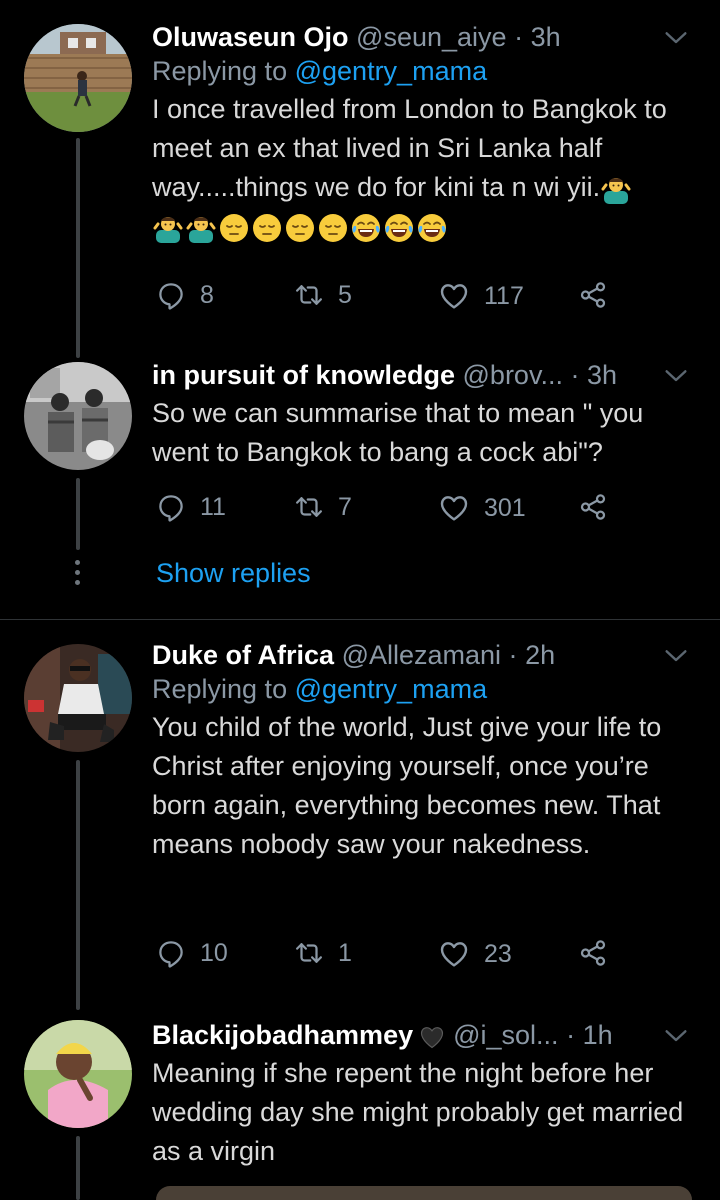  I want to click on reply-button: 8, so click(185, 295).